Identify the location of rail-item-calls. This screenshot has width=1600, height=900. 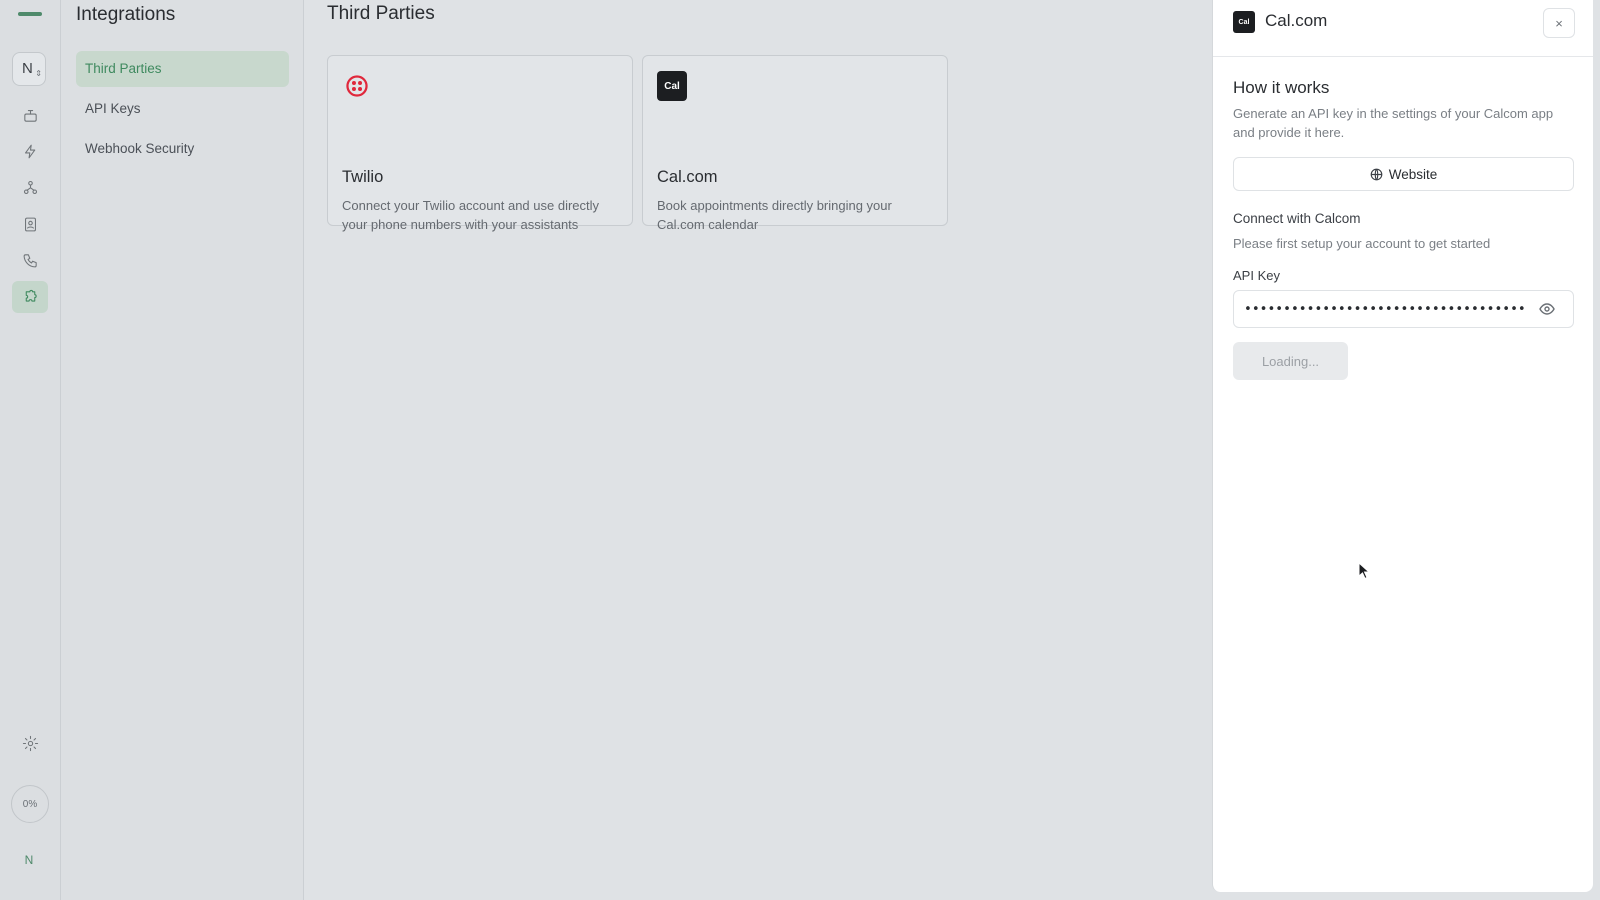
(30, 260).